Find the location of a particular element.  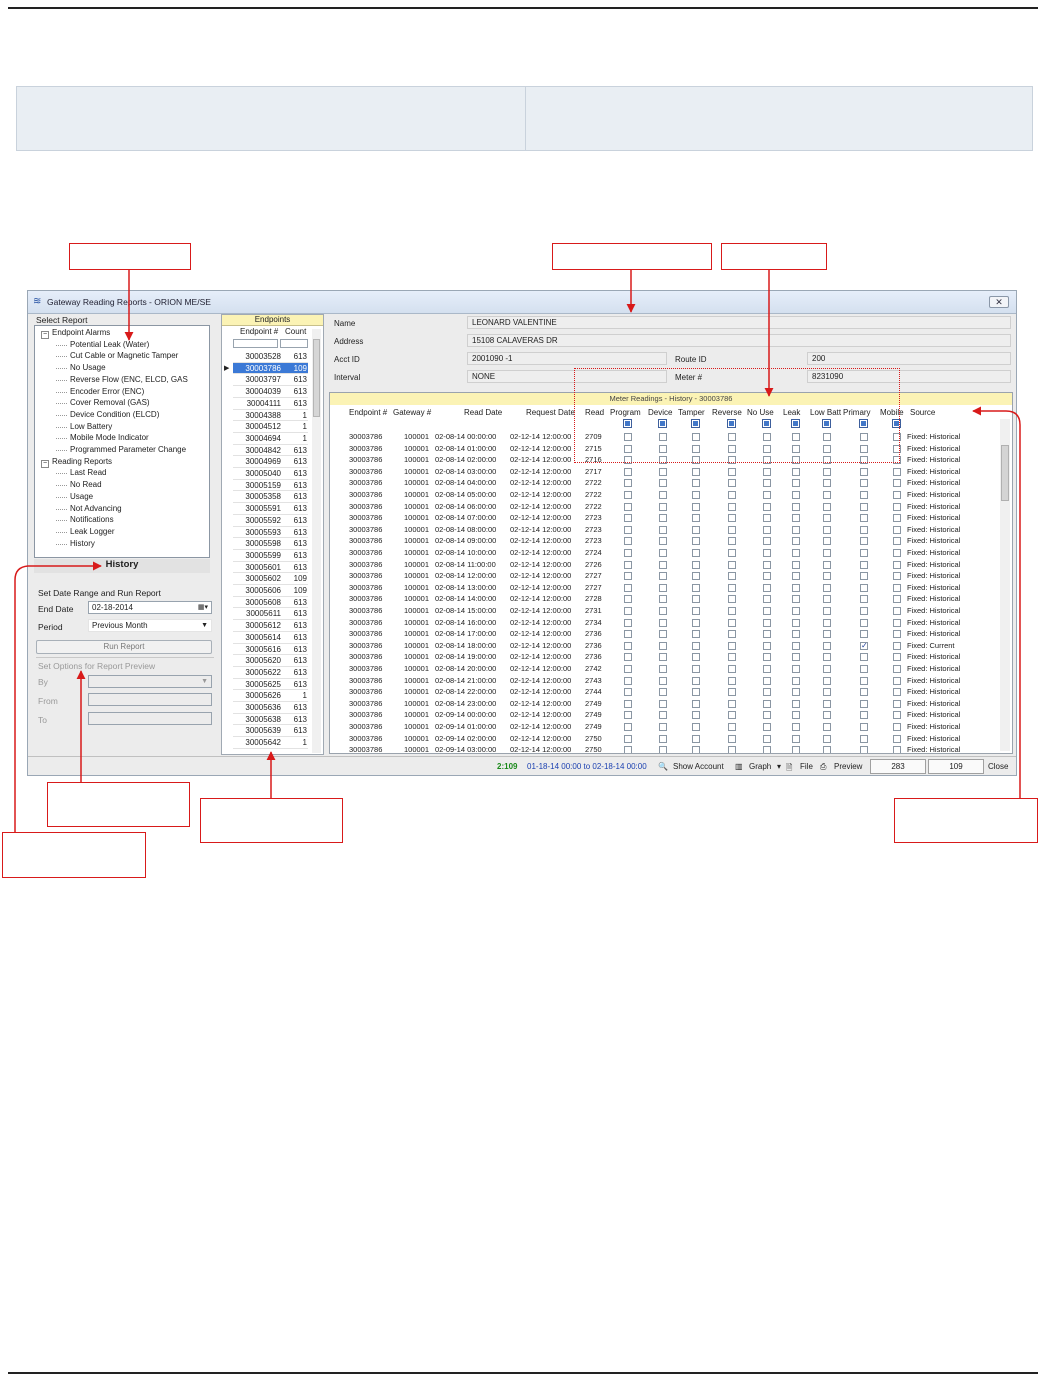

endpoint-row: 30005616 613 is located at coordinates (270, 650).